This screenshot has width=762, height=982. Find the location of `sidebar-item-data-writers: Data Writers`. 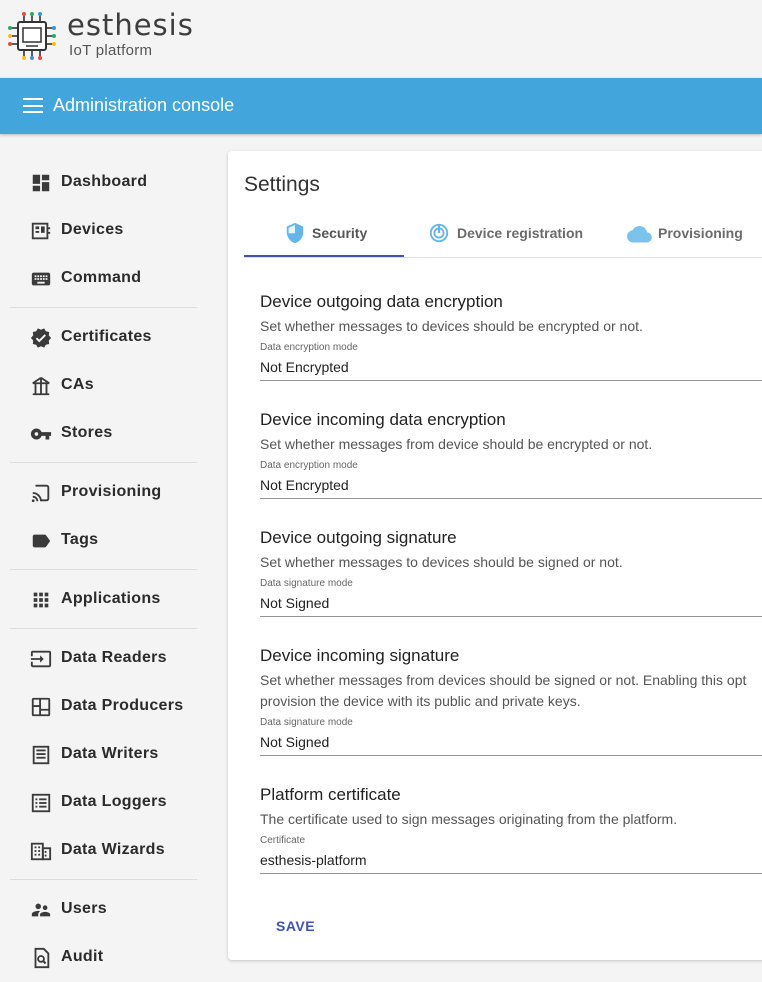

sidebar-item-data-writers: Data Writers is located at coordinates (103, 754).